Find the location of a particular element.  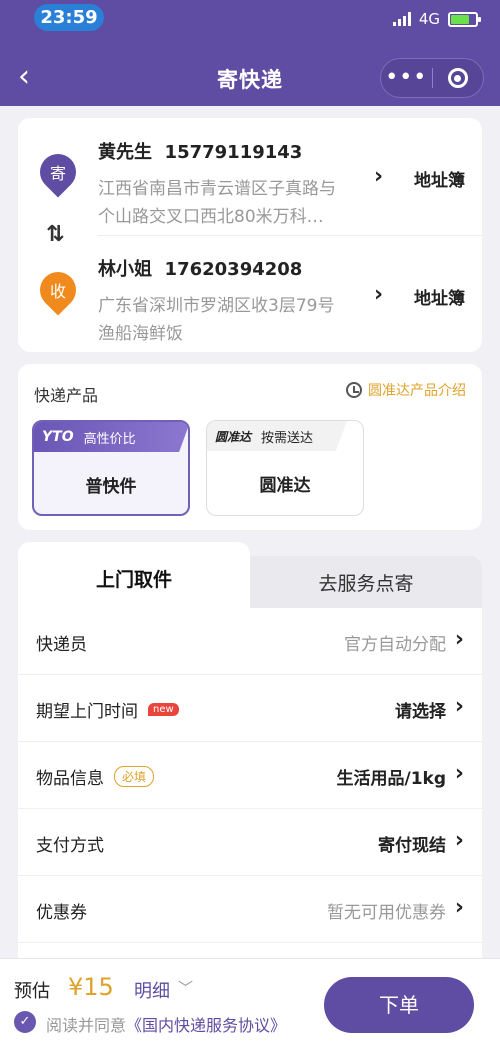

agree-checkbox: ✓ is located at coordinates (25, 1022).